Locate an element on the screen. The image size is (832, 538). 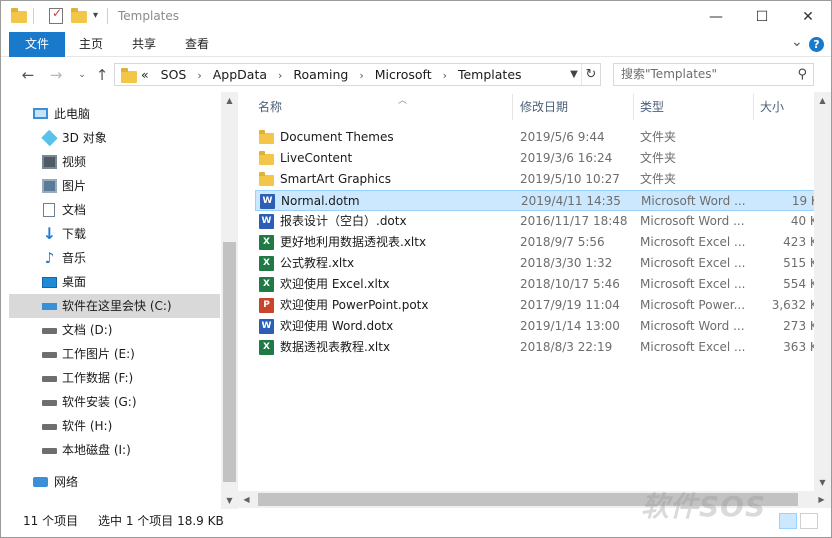
nav-item-desktop: 桌面 is located at coordinates (114, 282).